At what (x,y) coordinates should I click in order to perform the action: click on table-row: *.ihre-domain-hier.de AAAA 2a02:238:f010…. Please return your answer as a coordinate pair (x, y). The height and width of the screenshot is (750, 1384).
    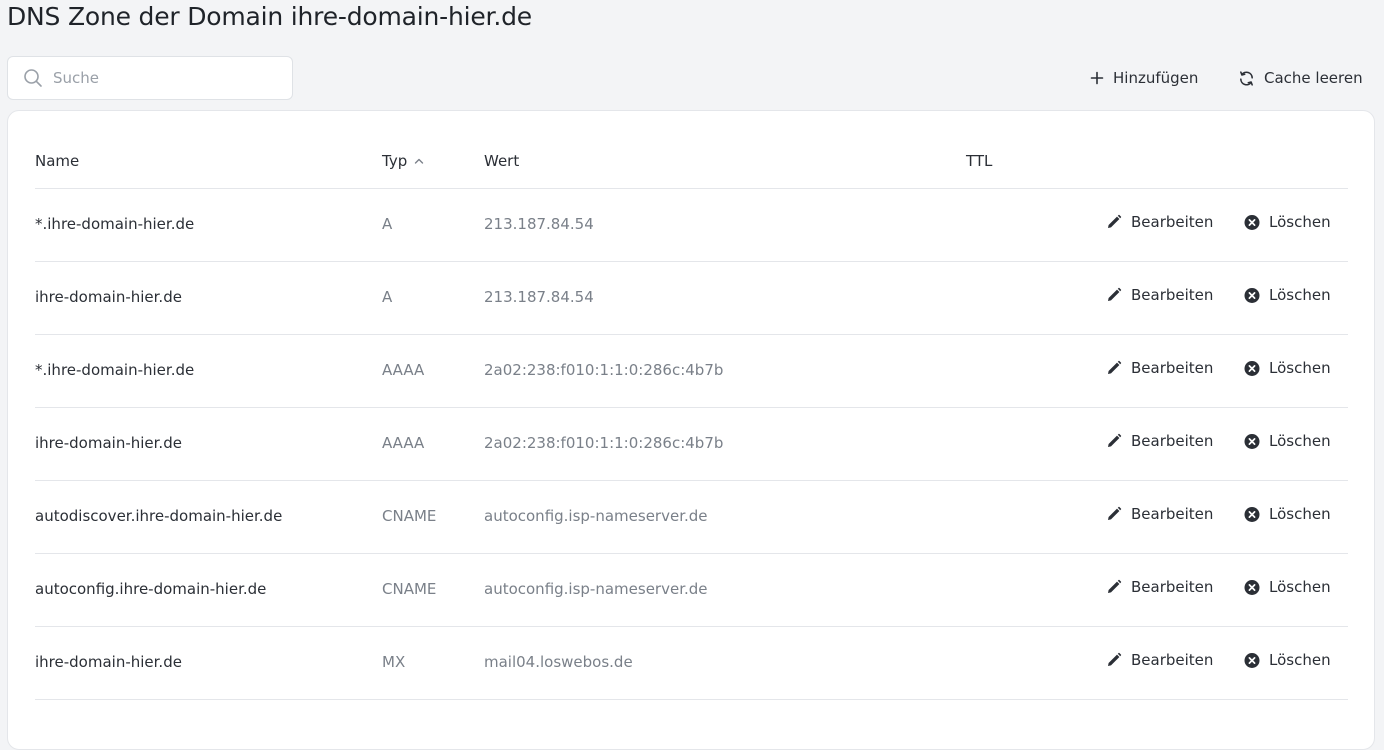
    Looking at the image, I should click on (691, 371).